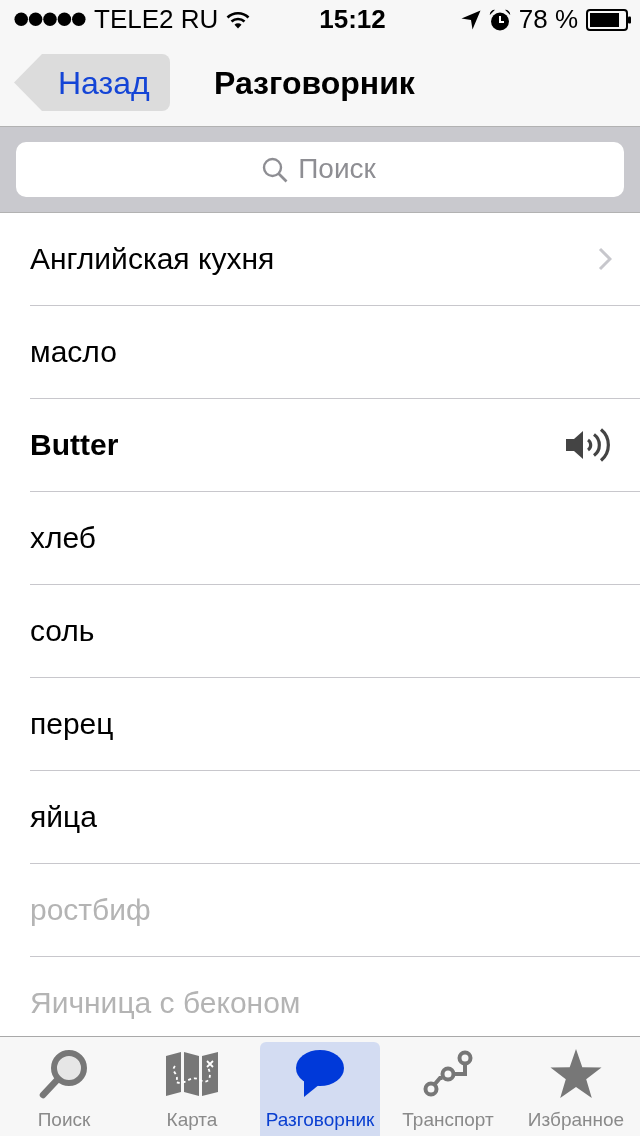 The height and width of the screenshot is (1136, 640). What do you see at coordinates (166, 1002) in the screenshot?
I see `row-text: Яичница с беконом` at bounding box center [166, 1002].